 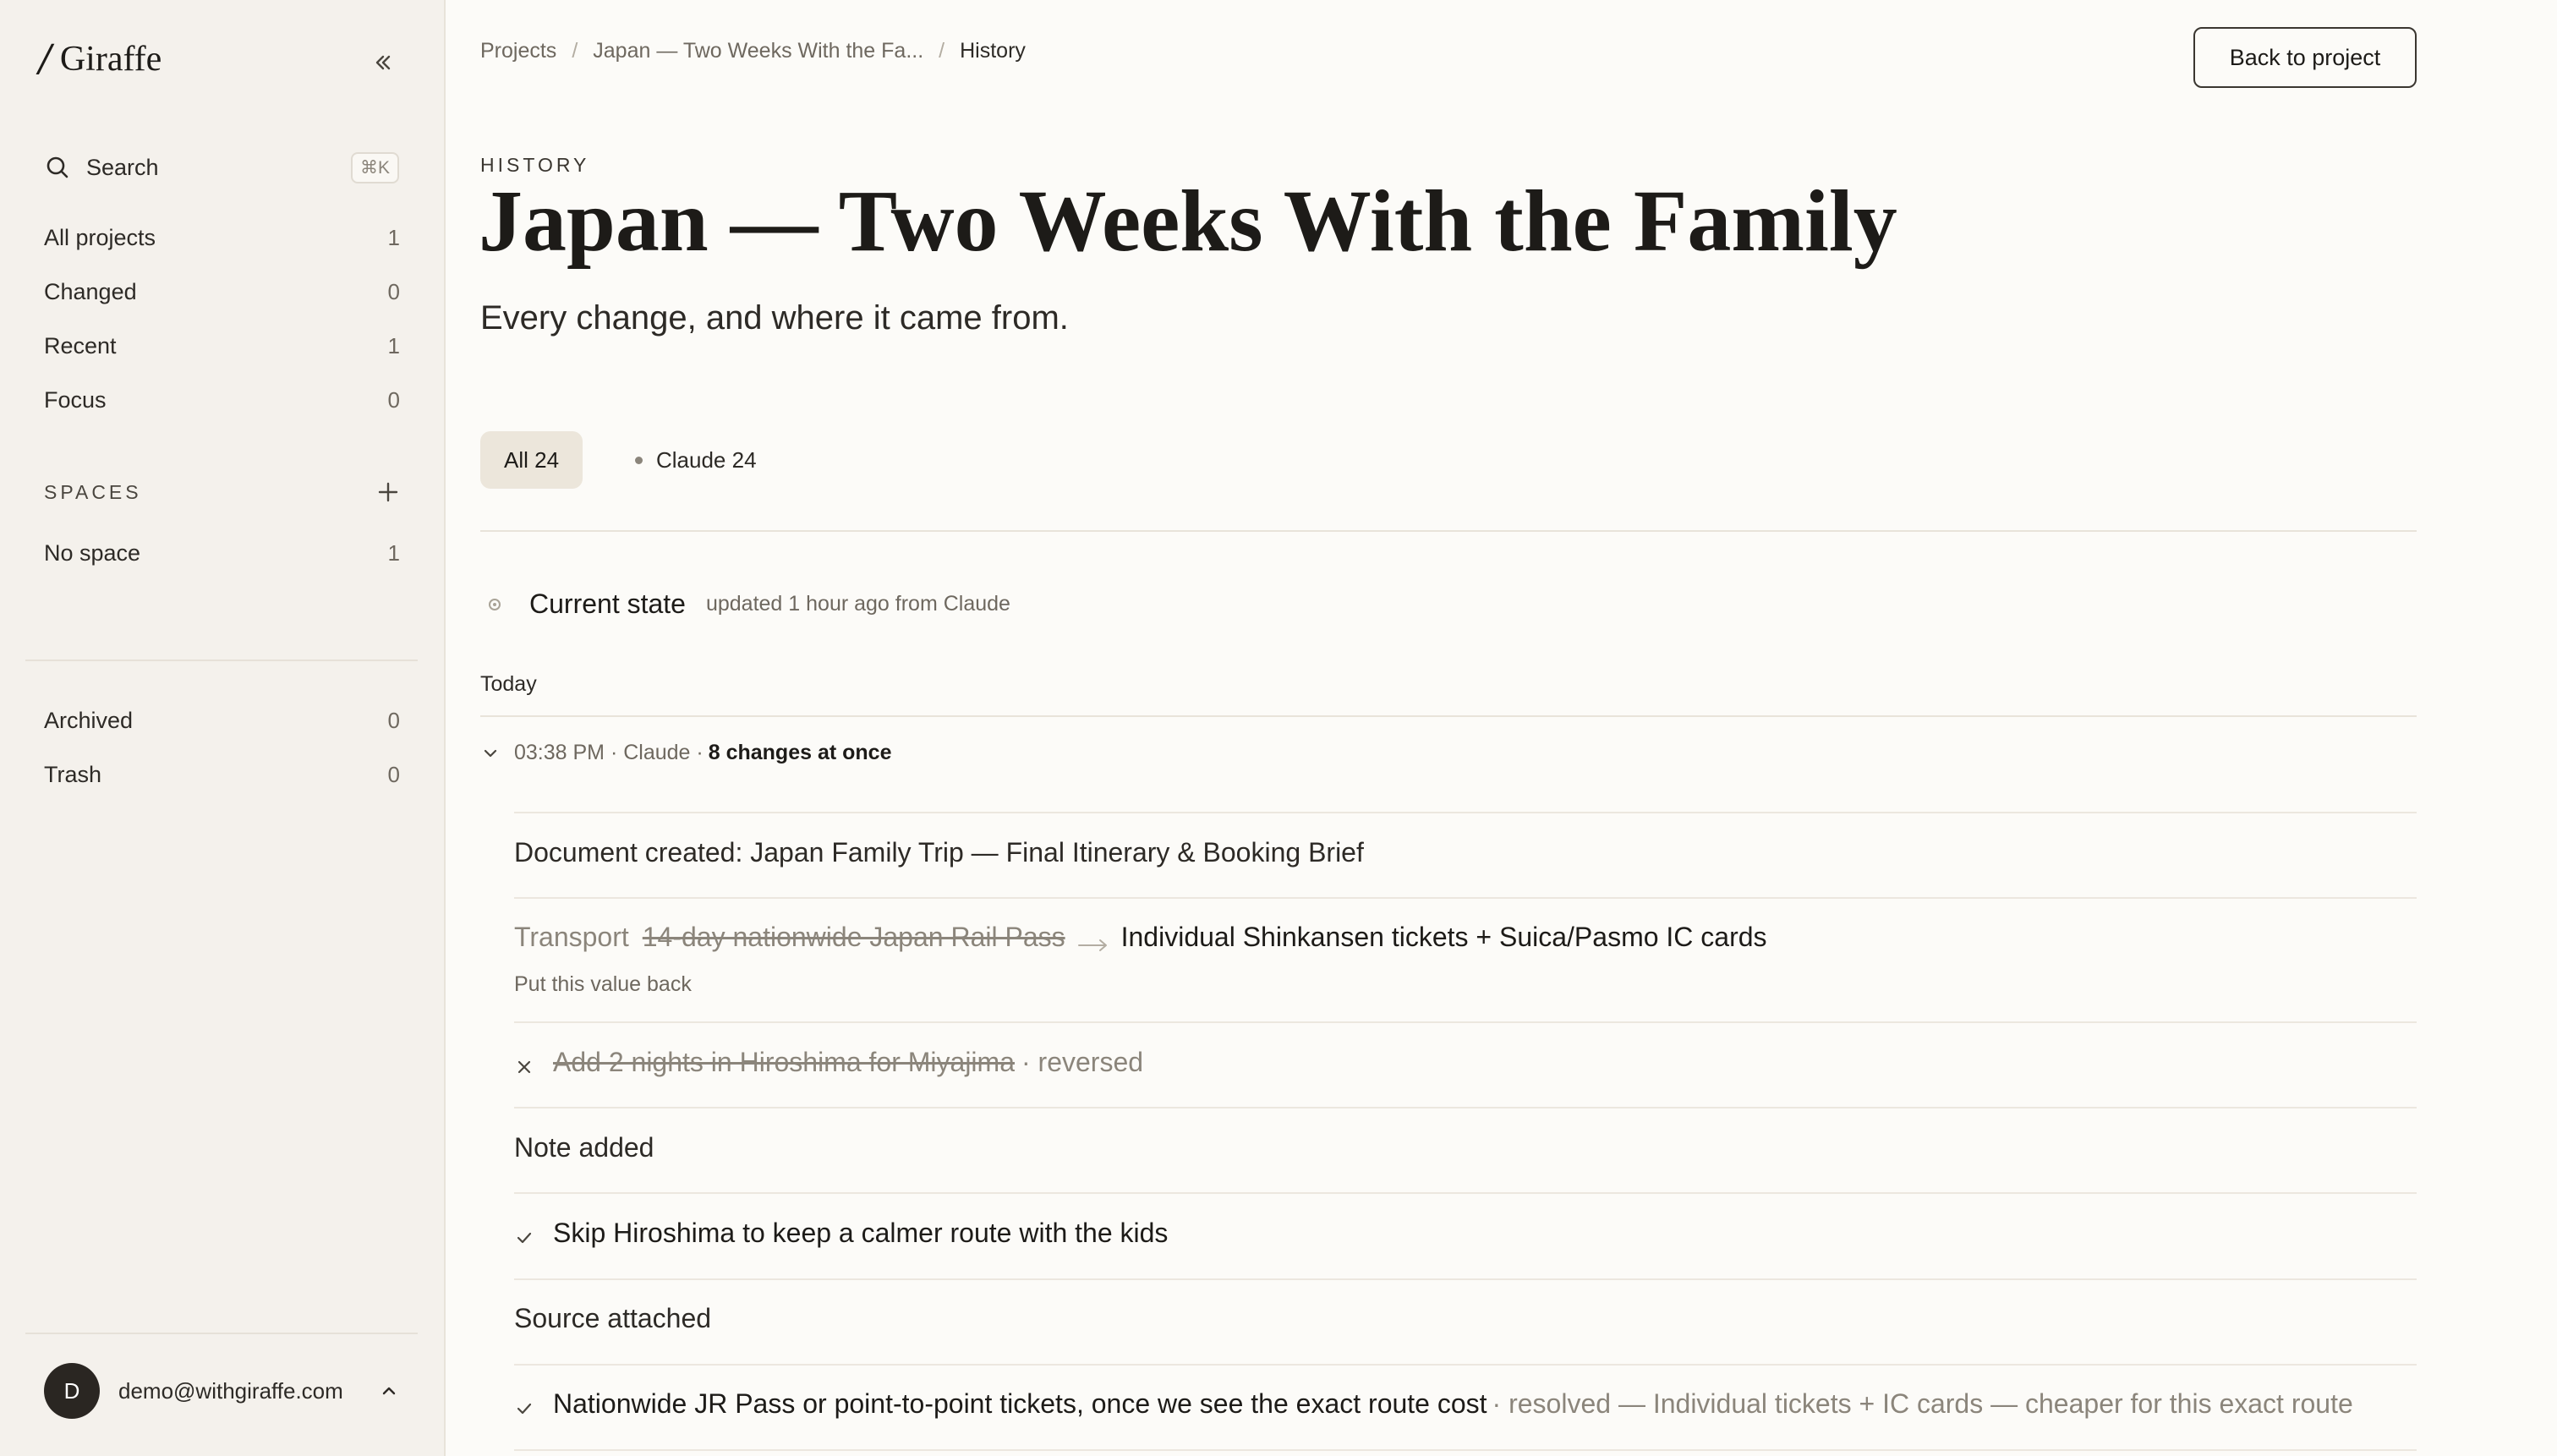 I want to click on user-menu: D demo@withgiraffe.com, so click(x=222, y=1391).